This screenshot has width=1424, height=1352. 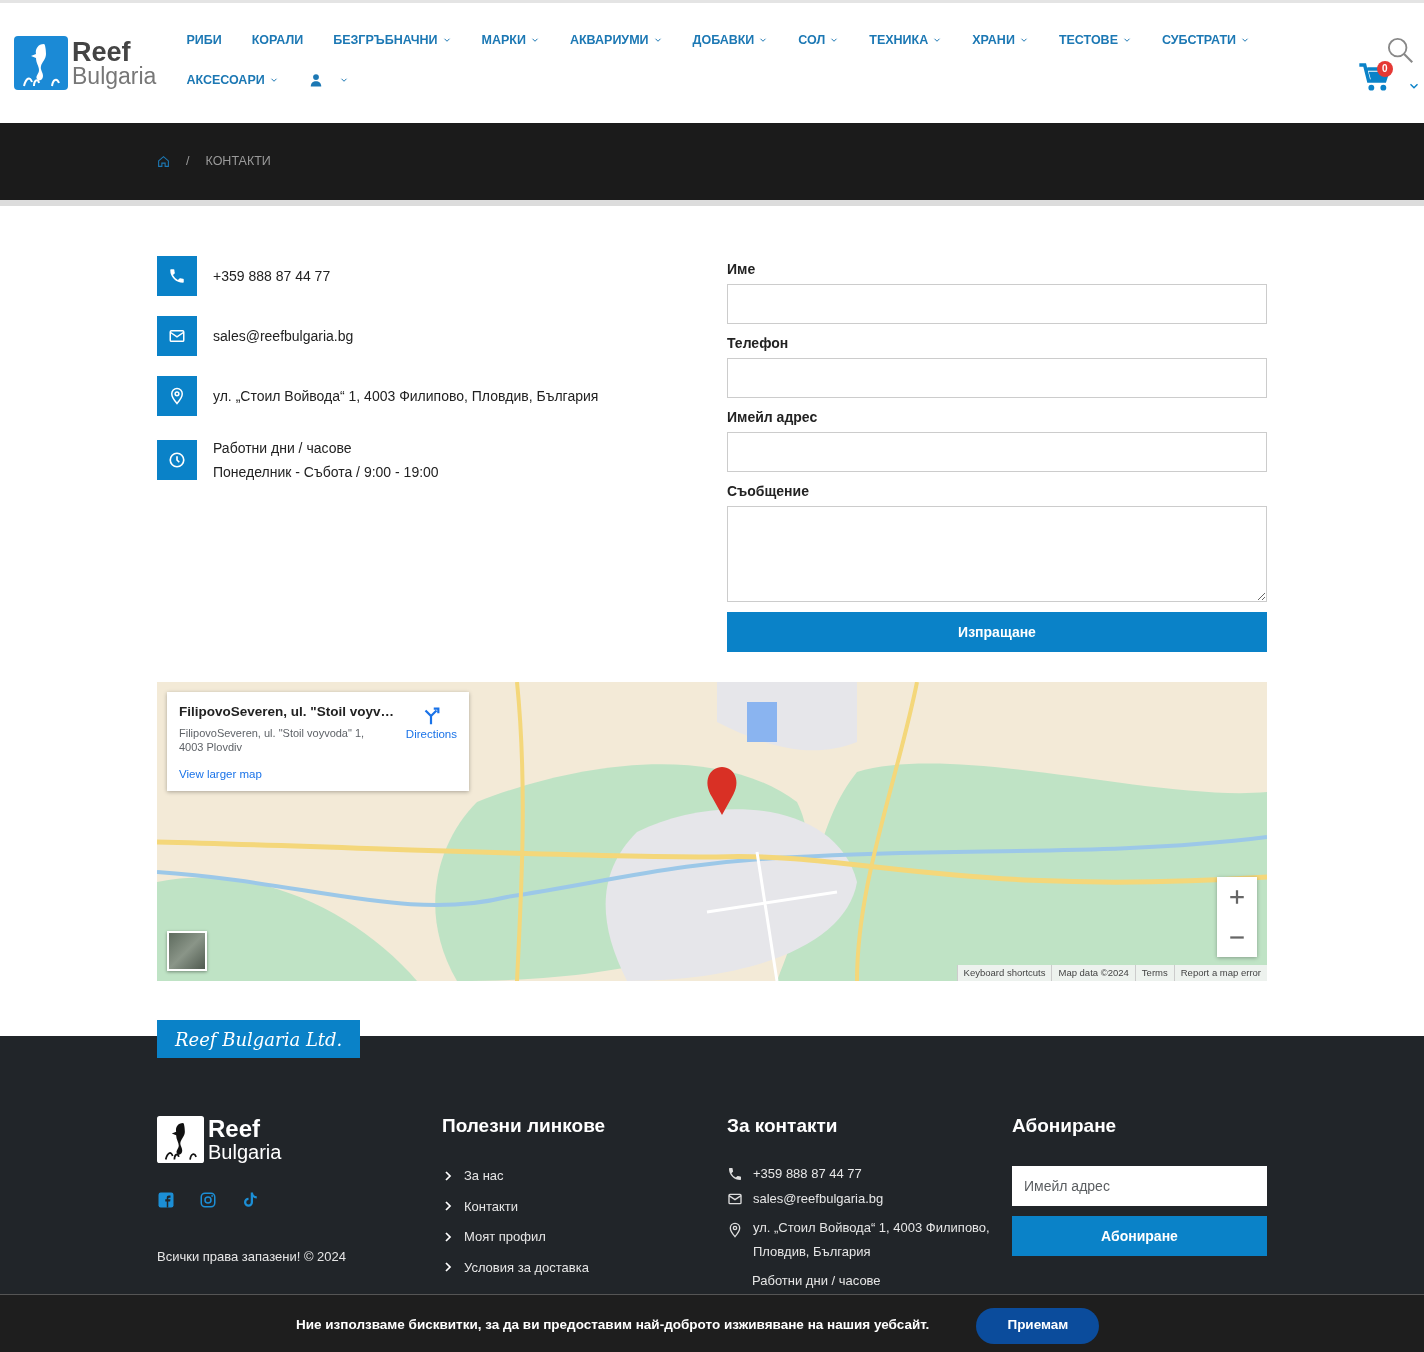 What do you see at coordinates (584, 1237) in the screenshot?
I see `footer-link: Моят профил` at bounding box center [584, 1237].